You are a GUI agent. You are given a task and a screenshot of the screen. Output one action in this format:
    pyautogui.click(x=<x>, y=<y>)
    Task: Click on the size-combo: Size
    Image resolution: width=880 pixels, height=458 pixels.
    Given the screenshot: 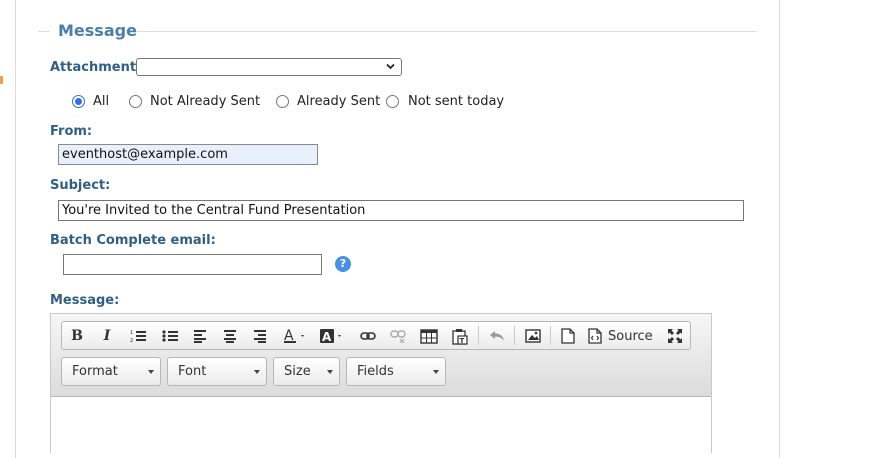 What is the action you would take?
    pyautogui.click(x=306, y=371)
    